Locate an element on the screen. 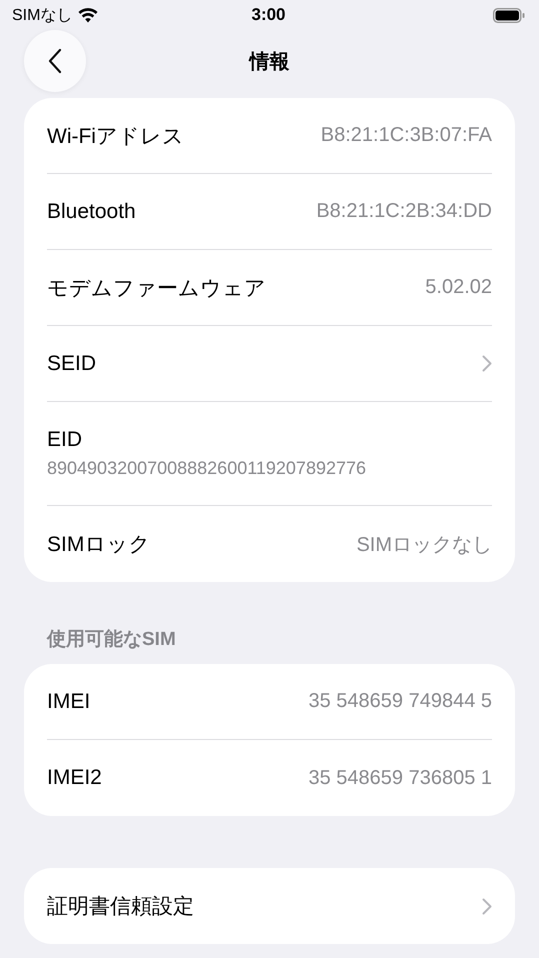 The image size is (539, 958). row-value: B8:21:1C:3B:07:FA is located at coordinates (406, 135).